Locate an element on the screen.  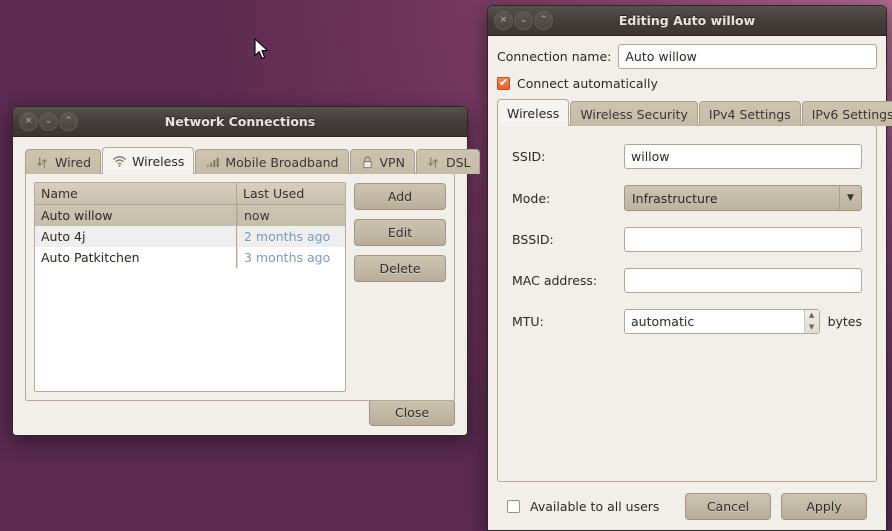
apply-button: Apply is located at coordinates (824, 506).